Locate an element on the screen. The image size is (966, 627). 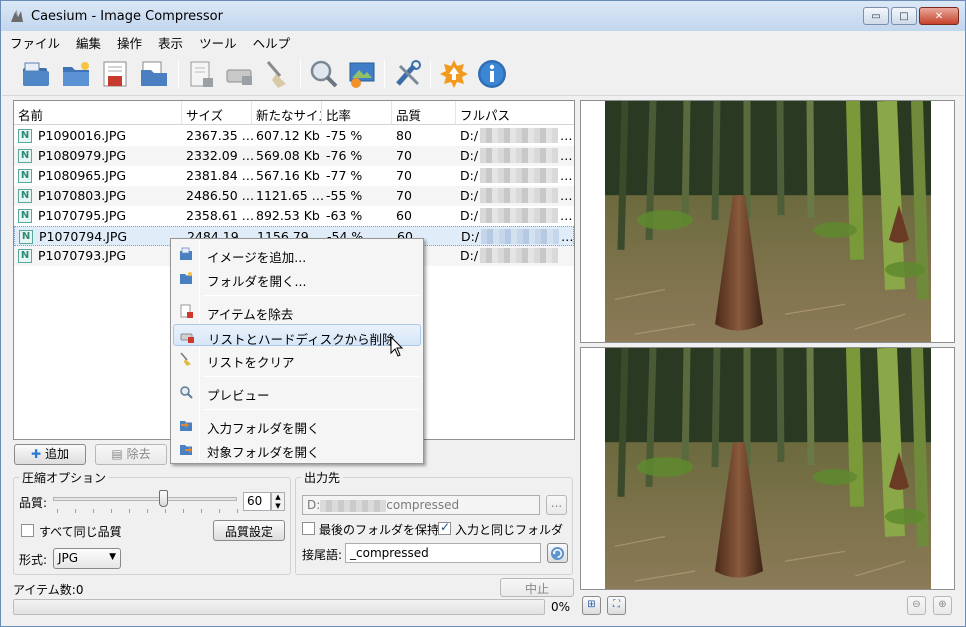
save-list-icon is located at coordinates (116, 74).